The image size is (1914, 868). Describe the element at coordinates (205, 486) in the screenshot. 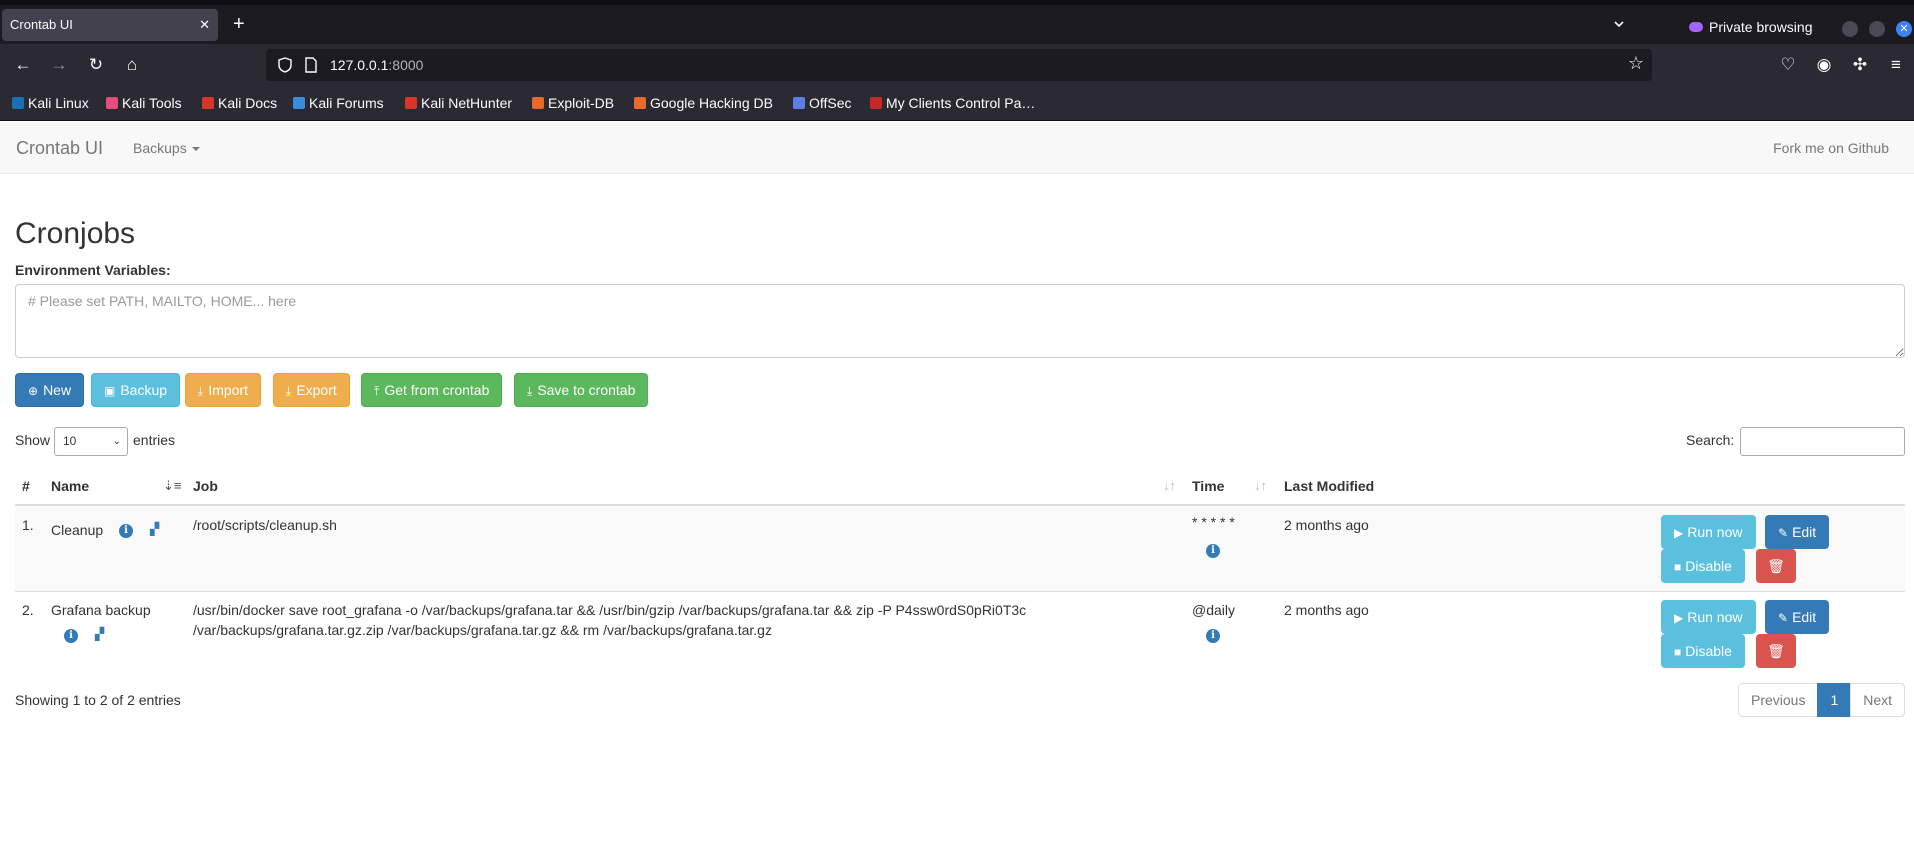

I see `col-job-header: Job` at that location.